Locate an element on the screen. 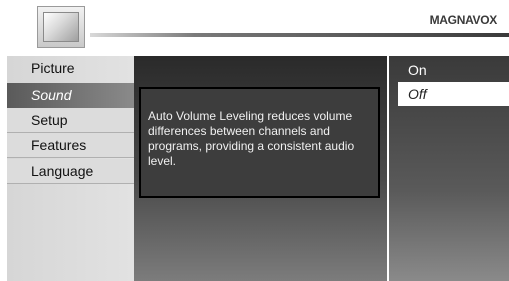 This screenshot has width=509, height=281. menu-item-setup: Setup is located at coordinates (70, 120).